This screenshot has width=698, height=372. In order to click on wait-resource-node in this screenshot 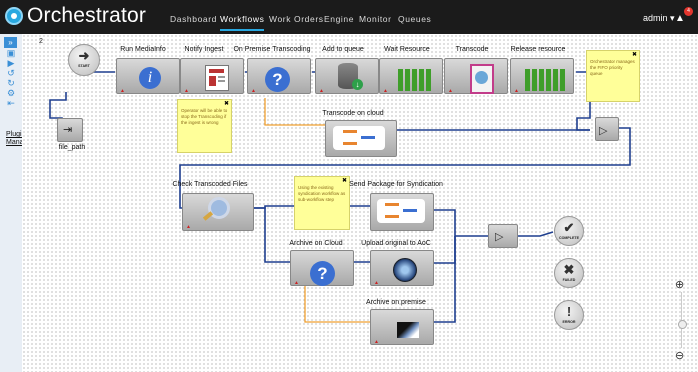, I will do `click(411, 76)`.